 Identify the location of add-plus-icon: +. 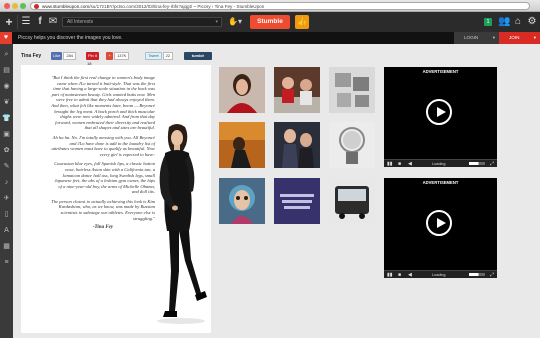
(9, 22).